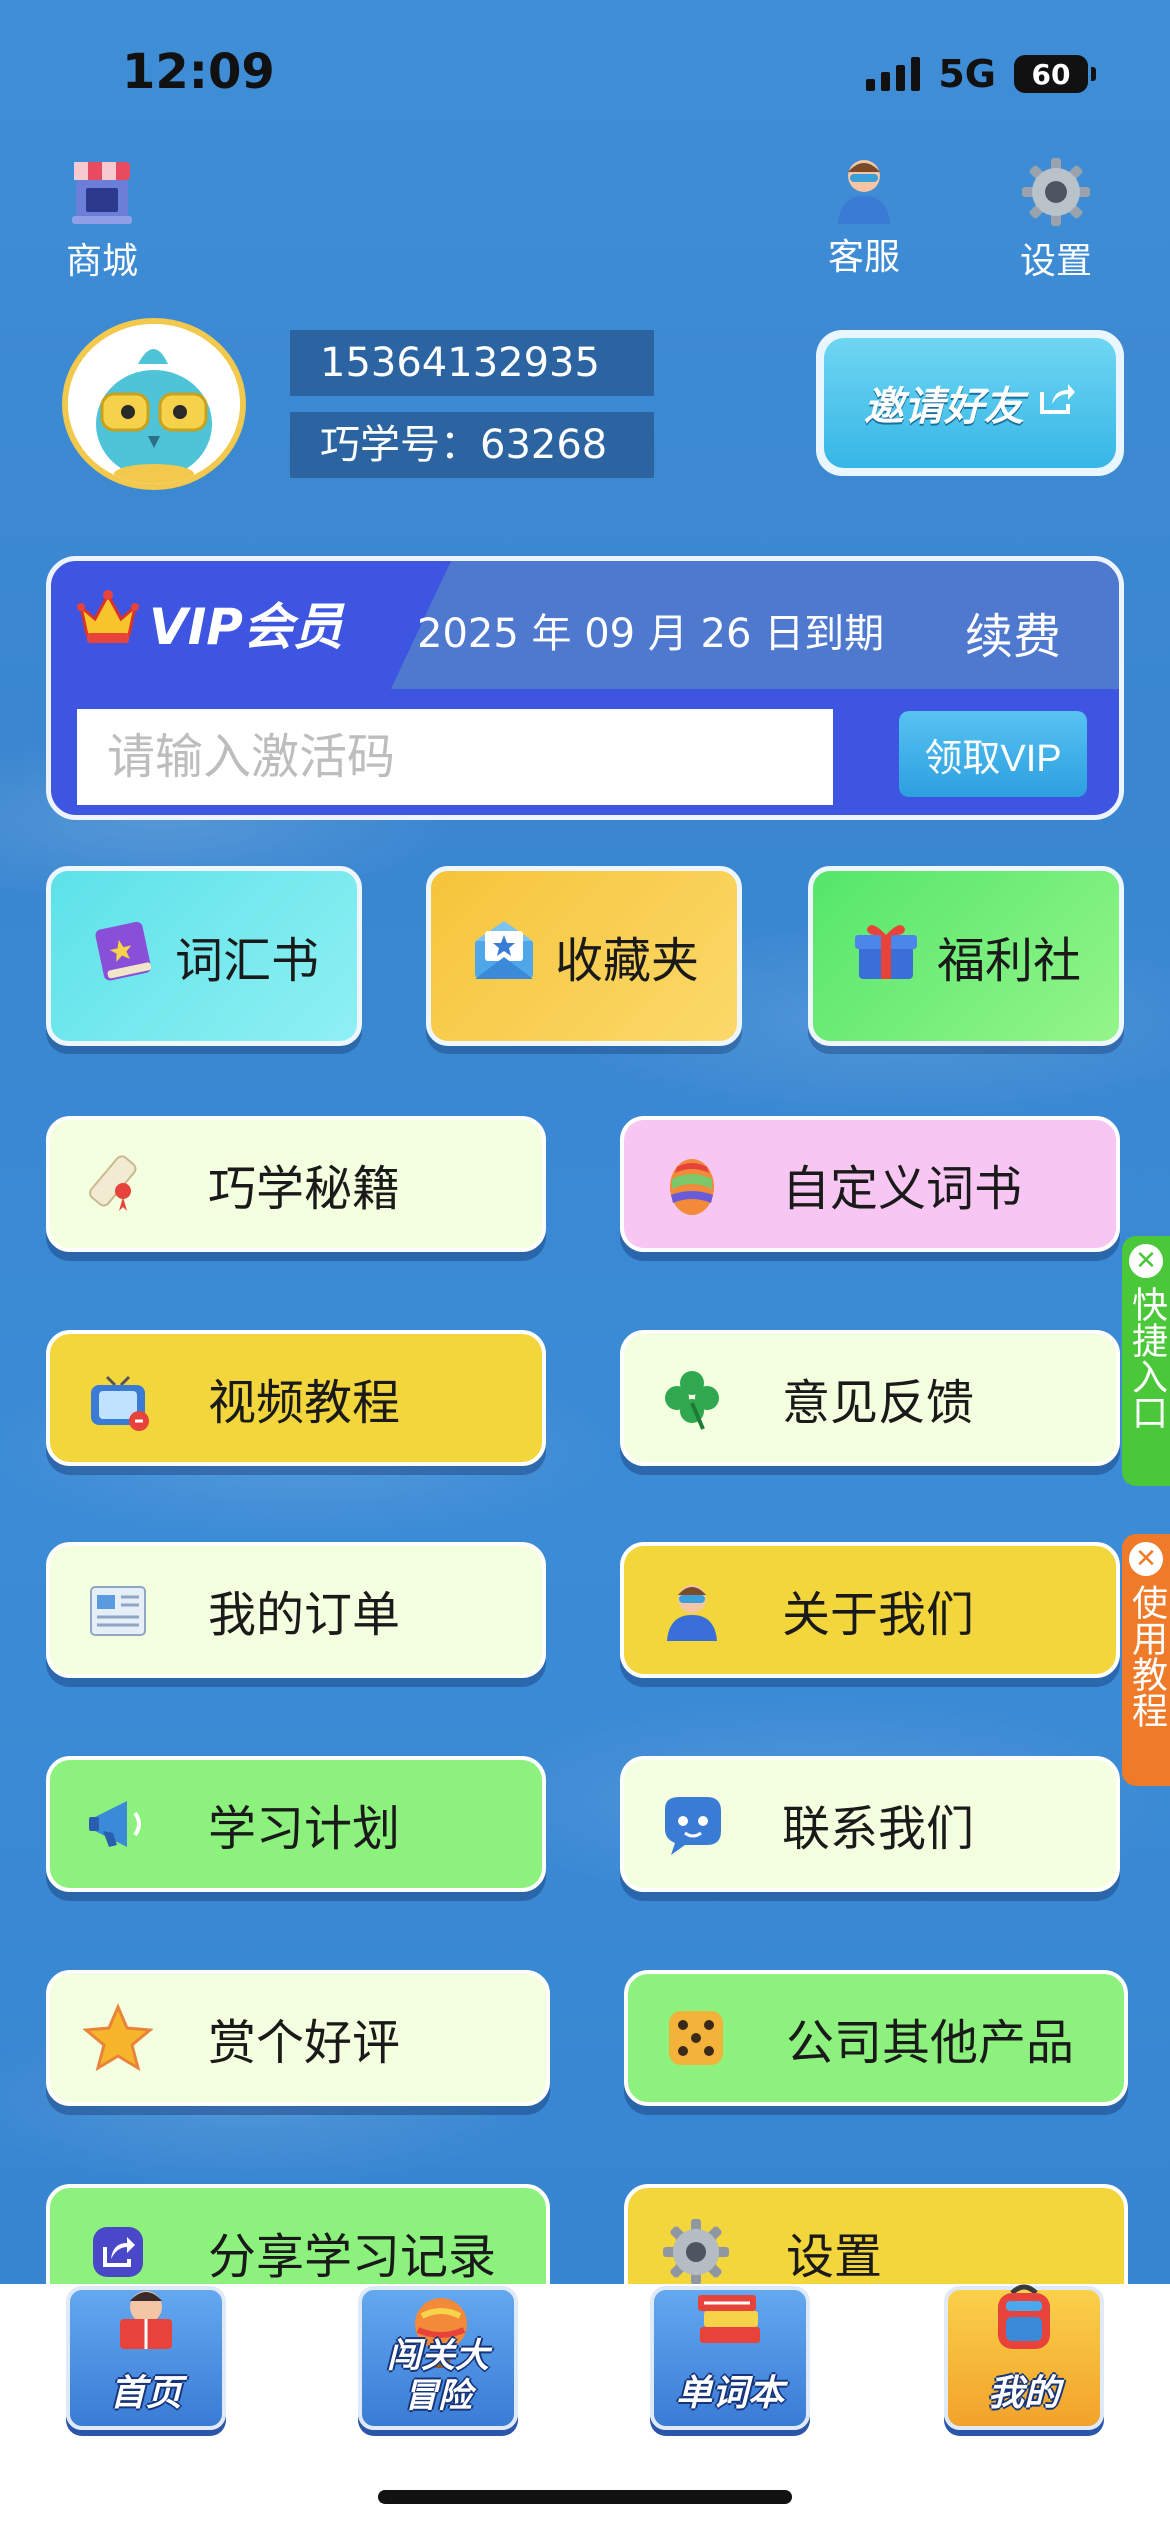 The height and width of the screenshot is (2532, 1170). What do you see at coordinates (886, 956) in the screenshot?
I see `gift-icon` at bounding box center [886, 956].